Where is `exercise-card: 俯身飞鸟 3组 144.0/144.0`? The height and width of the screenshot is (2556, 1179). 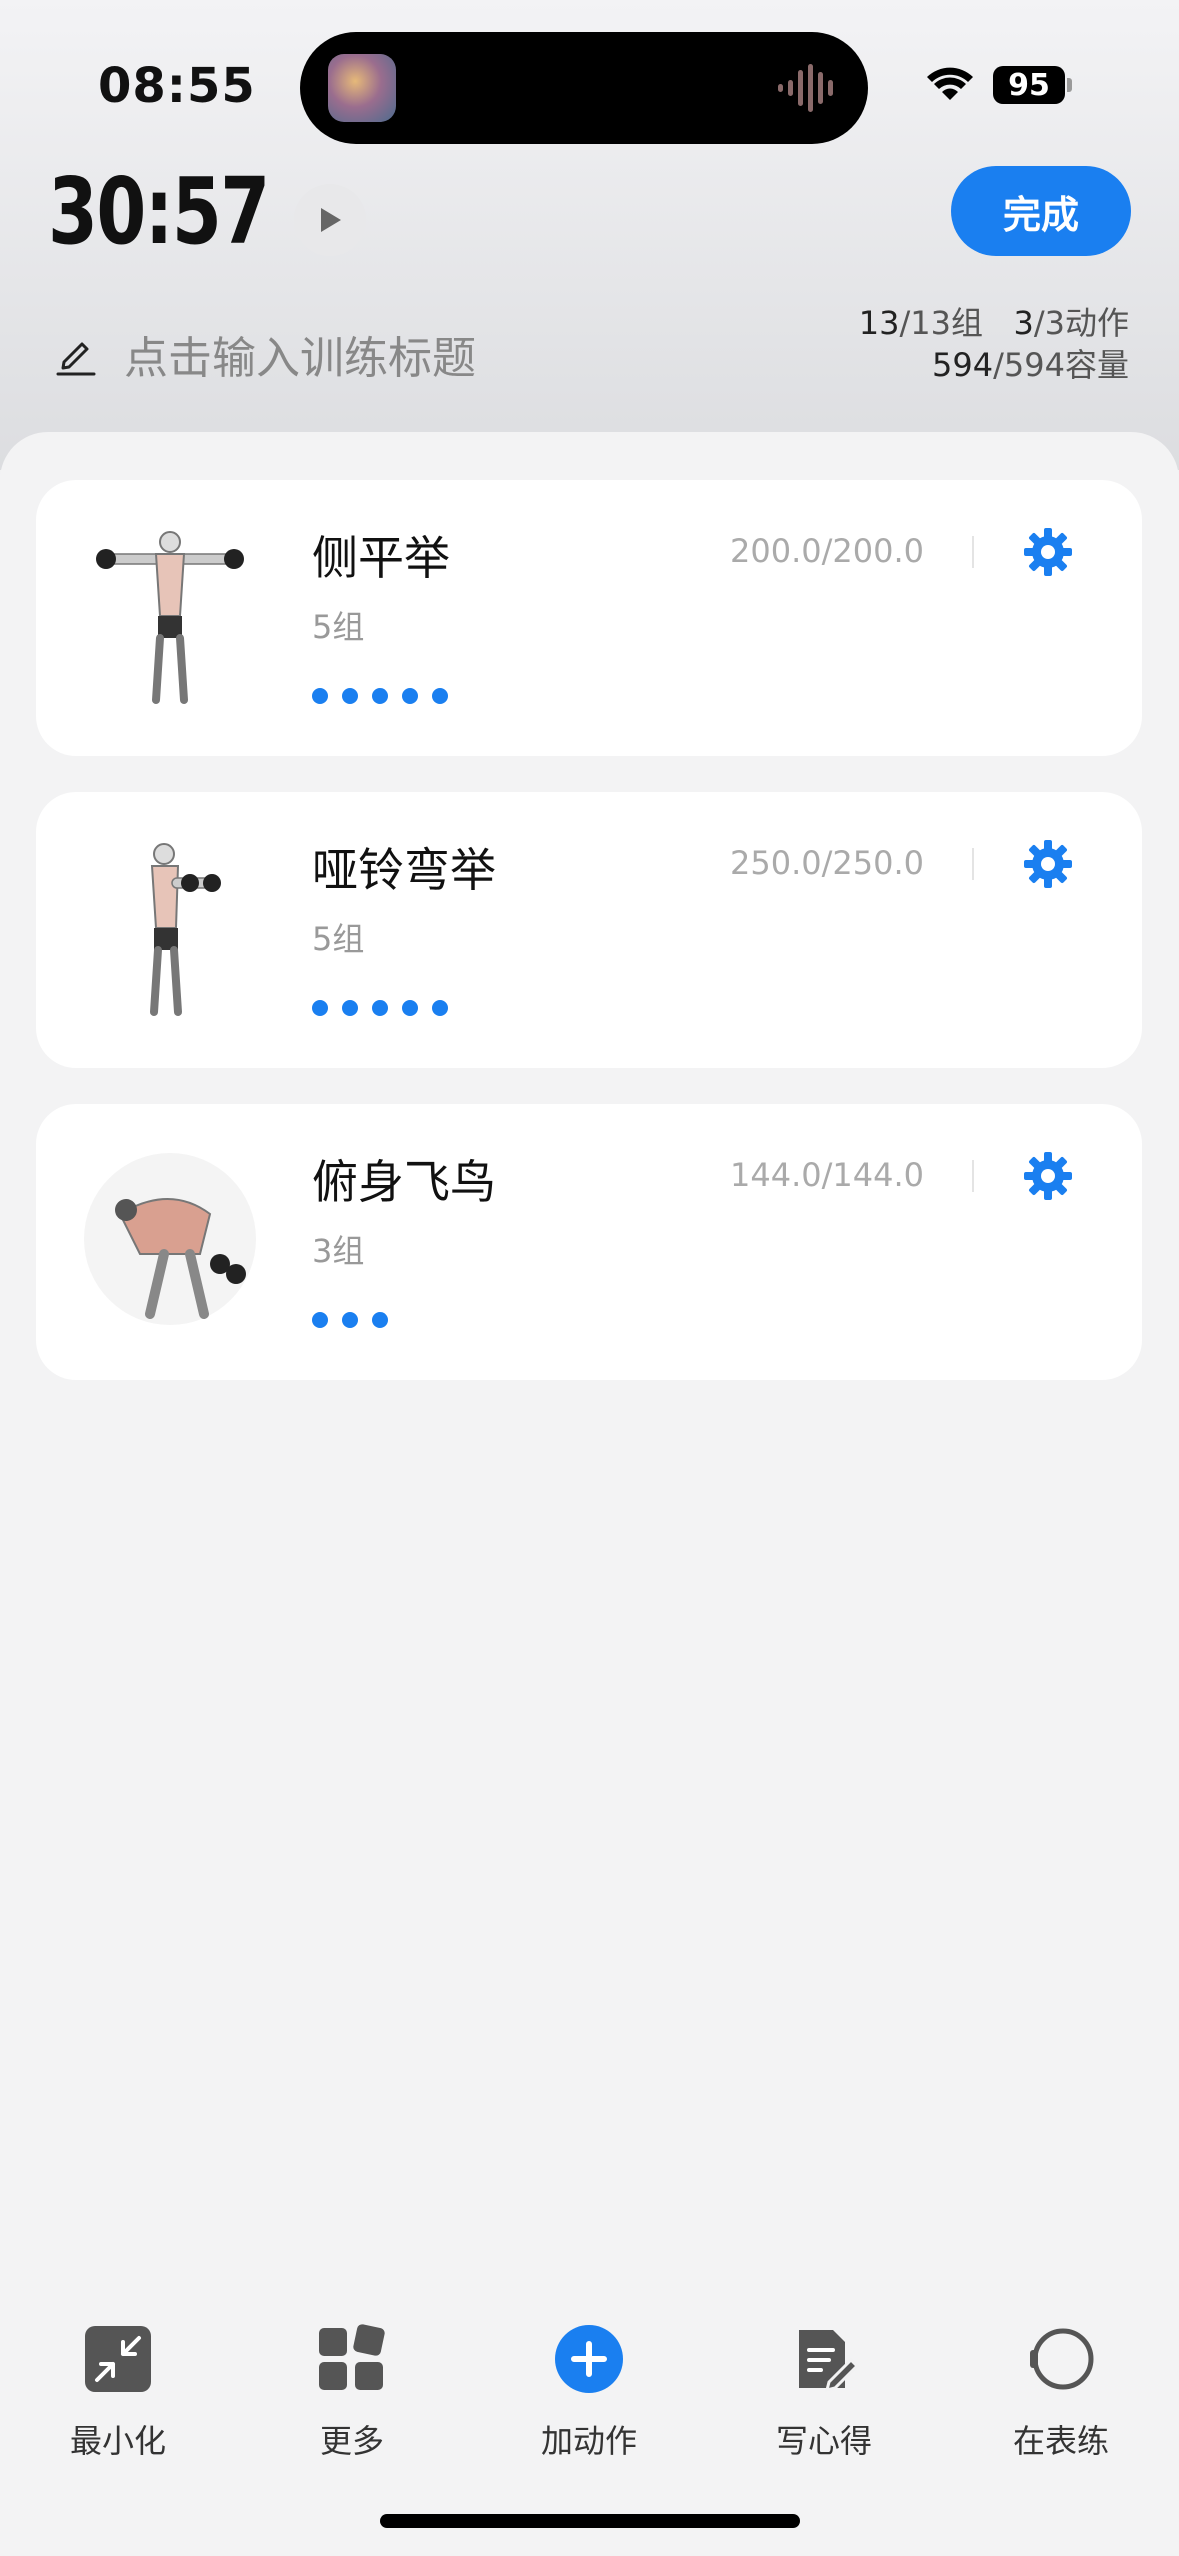
exercise-card: 俯身飞鸟 3组 144.0/144.0 is located at coordinates (589, 1242).